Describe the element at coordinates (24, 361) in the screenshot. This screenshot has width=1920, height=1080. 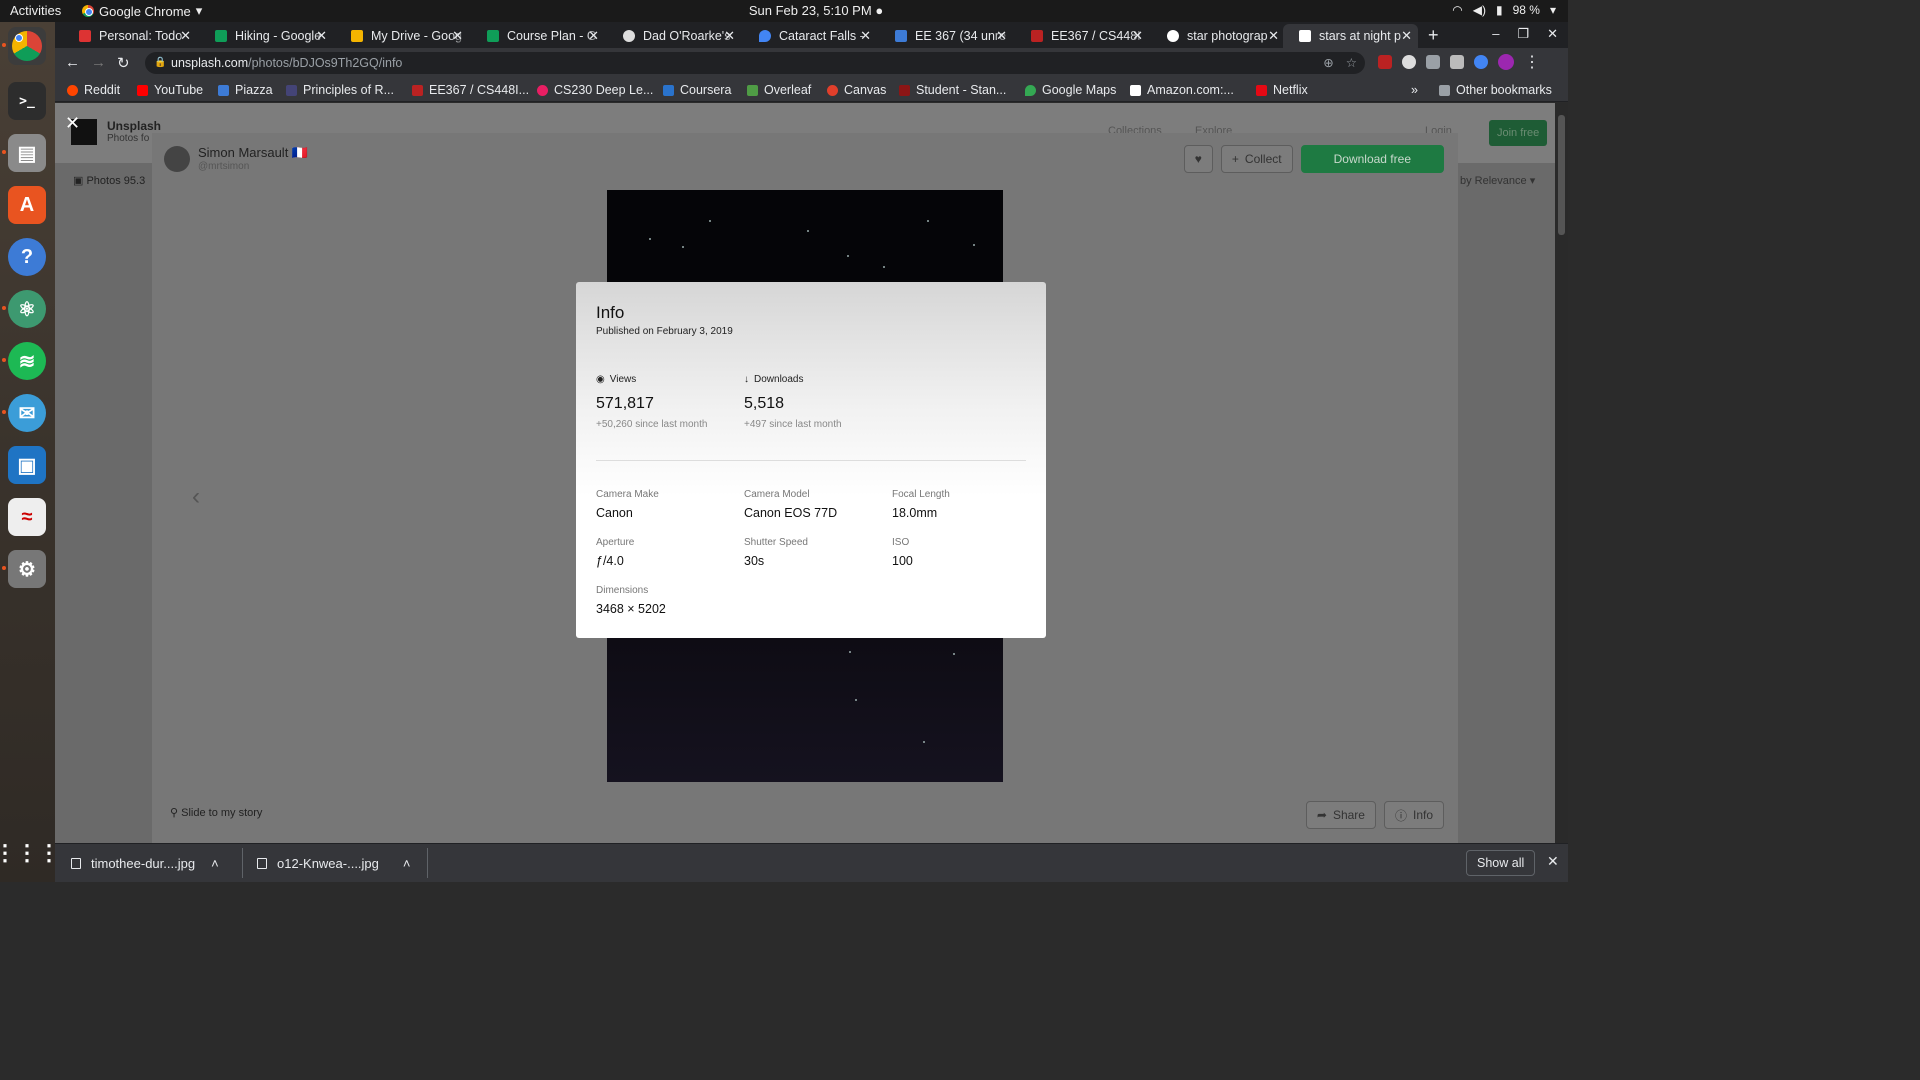
I see `spotify-launcher: ≋` at that location.